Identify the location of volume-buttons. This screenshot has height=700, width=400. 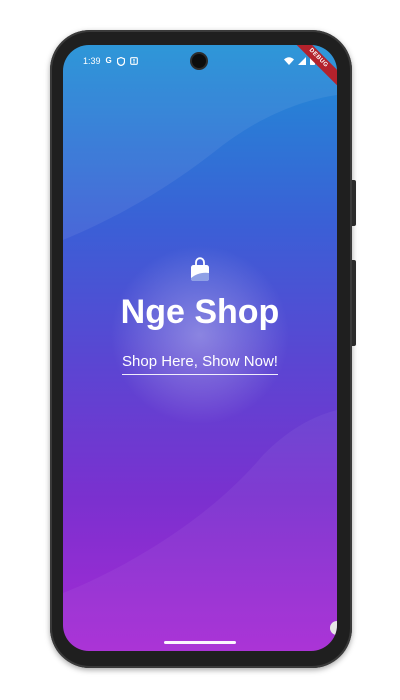
(354, 303).